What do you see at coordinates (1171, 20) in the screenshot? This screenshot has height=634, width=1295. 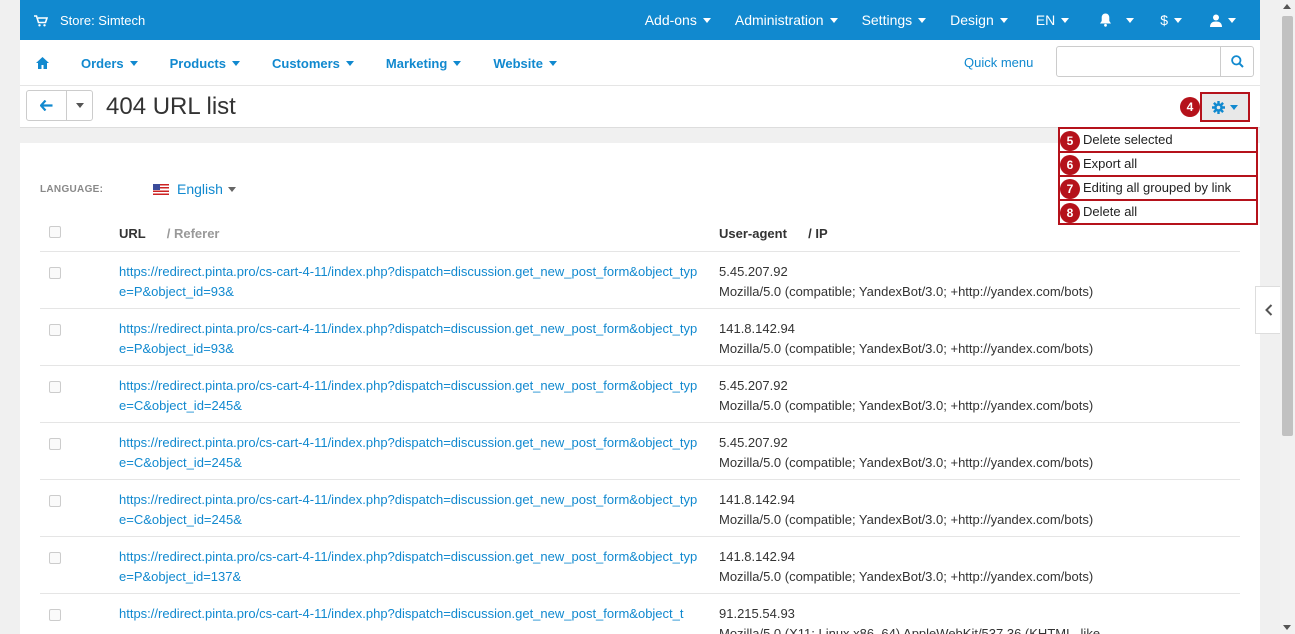 I see `menu-currency: $` at bounding box center [1171, 20].